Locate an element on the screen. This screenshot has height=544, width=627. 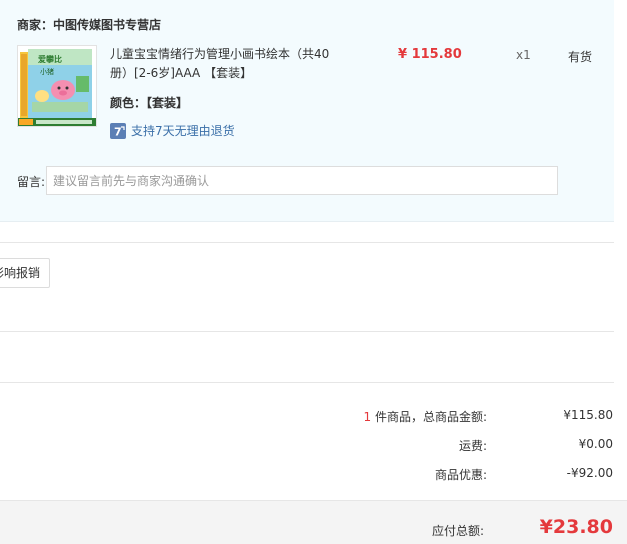
seven-day-return-icon: 7 is located at coordinates (118, 130).